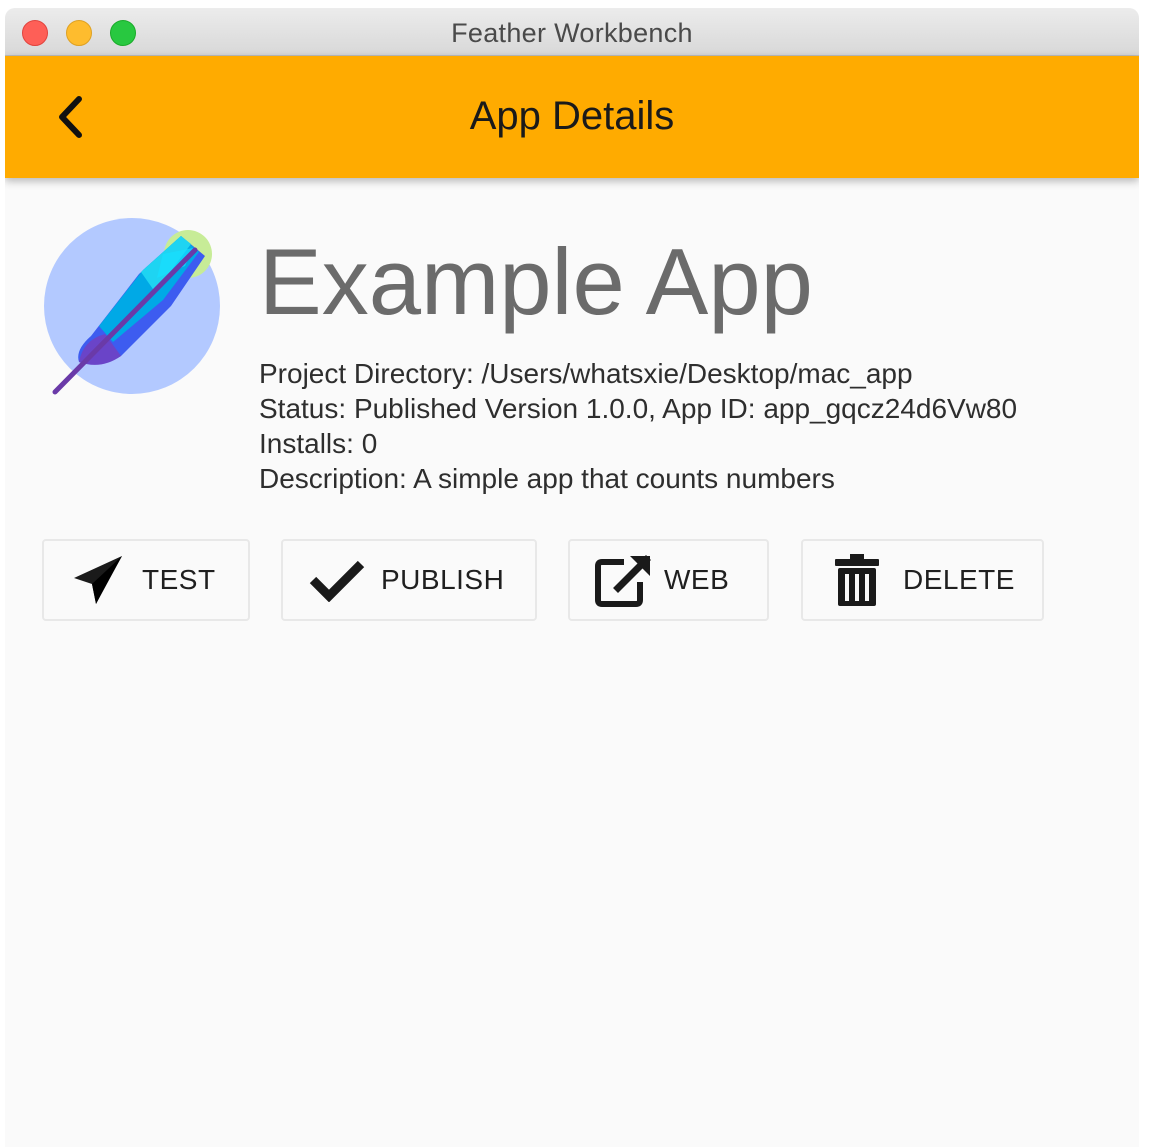 This screenshot has height=1147, width=1156. I want to click on publish-button-label: PUBLISH, so click(443, 579).